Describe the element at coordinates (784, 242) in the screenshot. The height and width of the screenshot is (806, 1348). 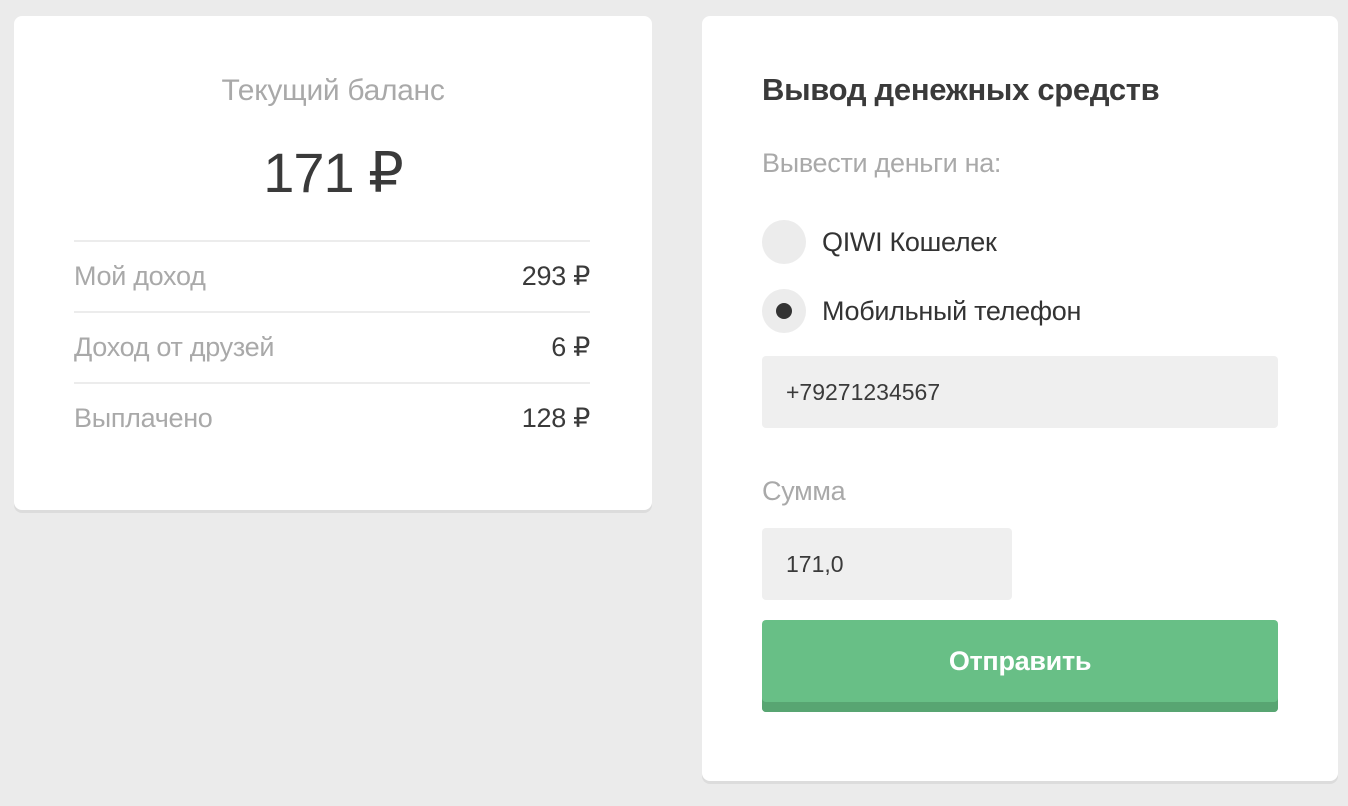
I see `radio-circle` at that location.